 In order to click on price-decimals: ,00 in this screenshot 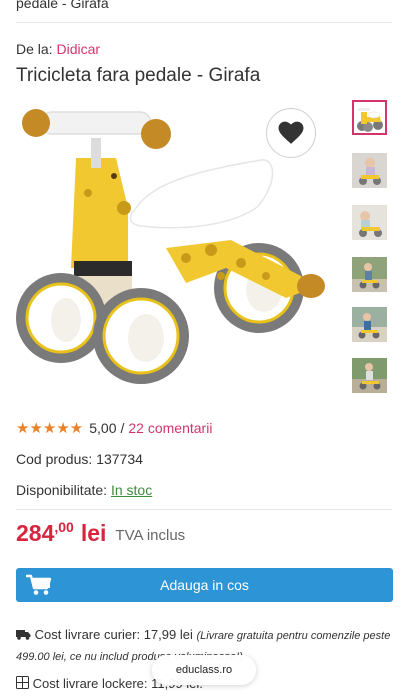, I will do `click(64, 527)`.